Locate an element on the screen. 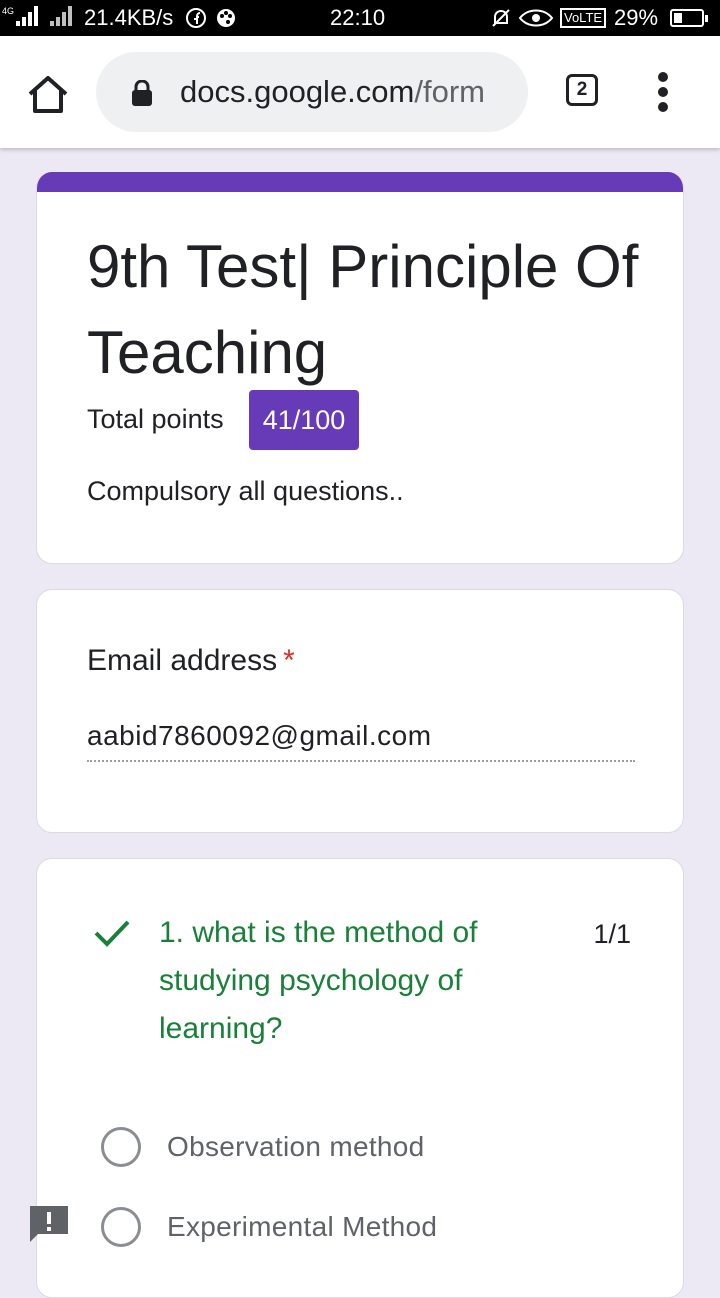  url-domain: docs.google.com is located at coordinates (297, 91).